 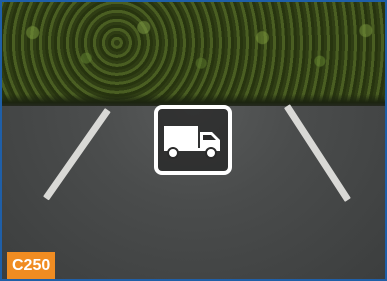 I want to click on code-badge: C250, so click(x=31, y=265).